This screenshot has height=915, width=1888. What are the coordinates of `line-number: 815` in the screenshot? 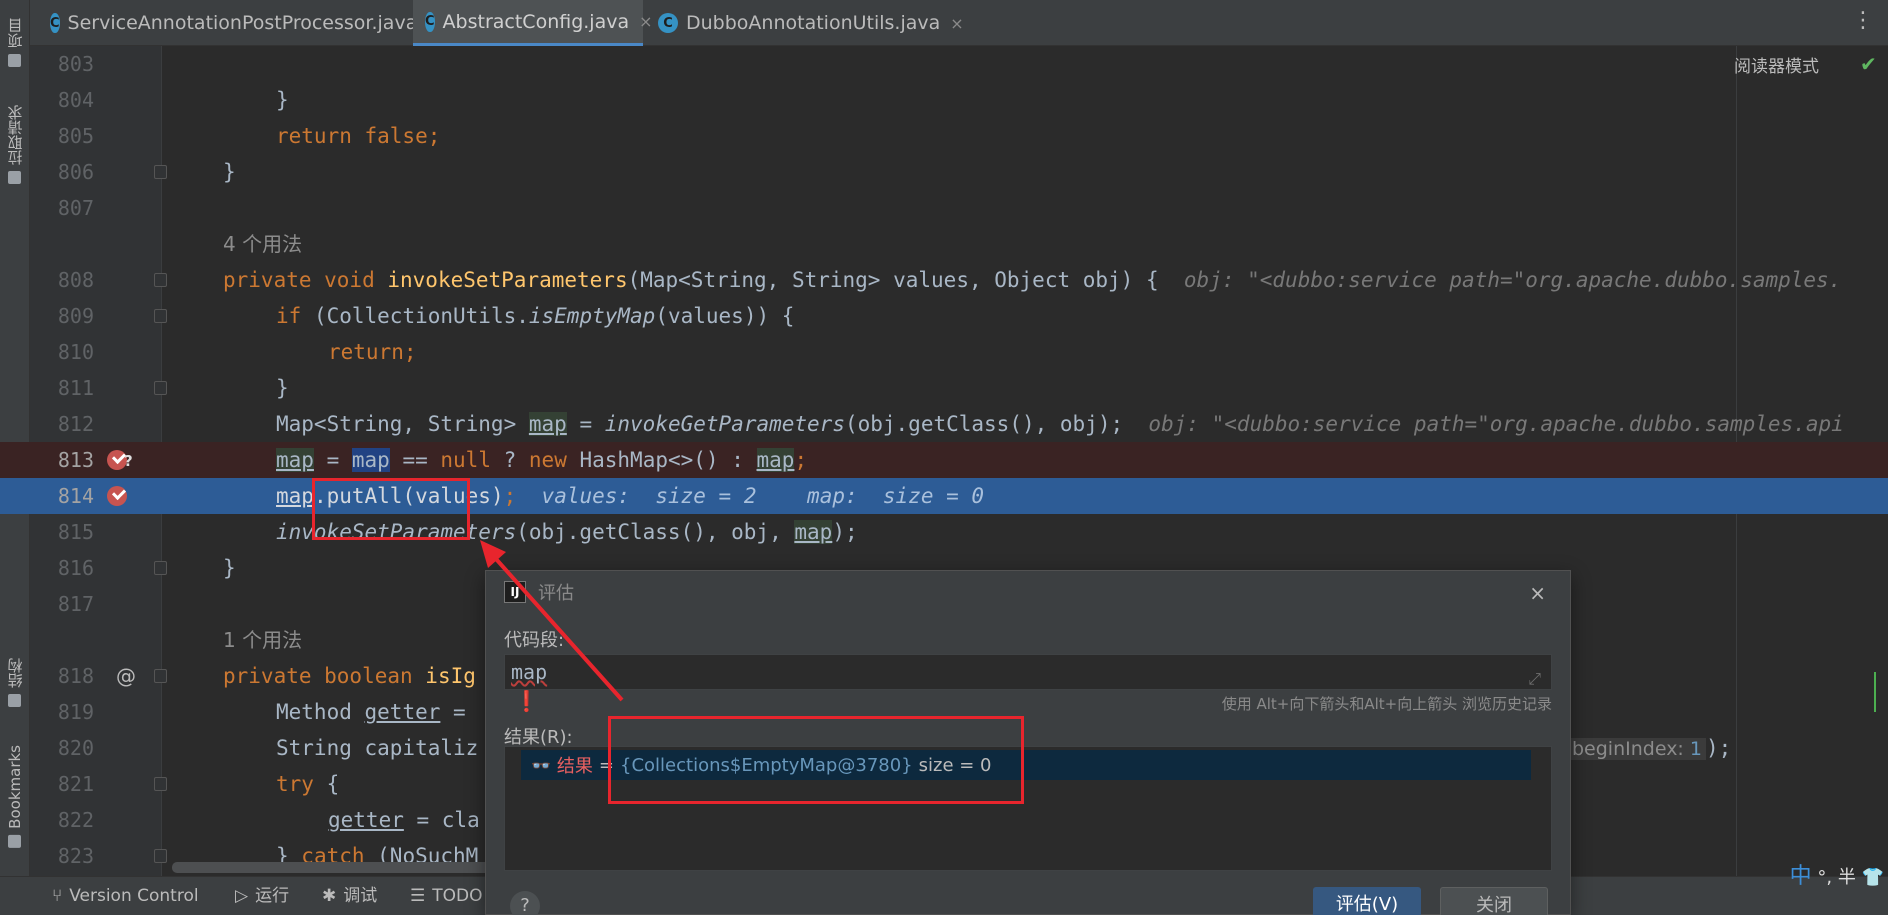 It's located at (75, 532).